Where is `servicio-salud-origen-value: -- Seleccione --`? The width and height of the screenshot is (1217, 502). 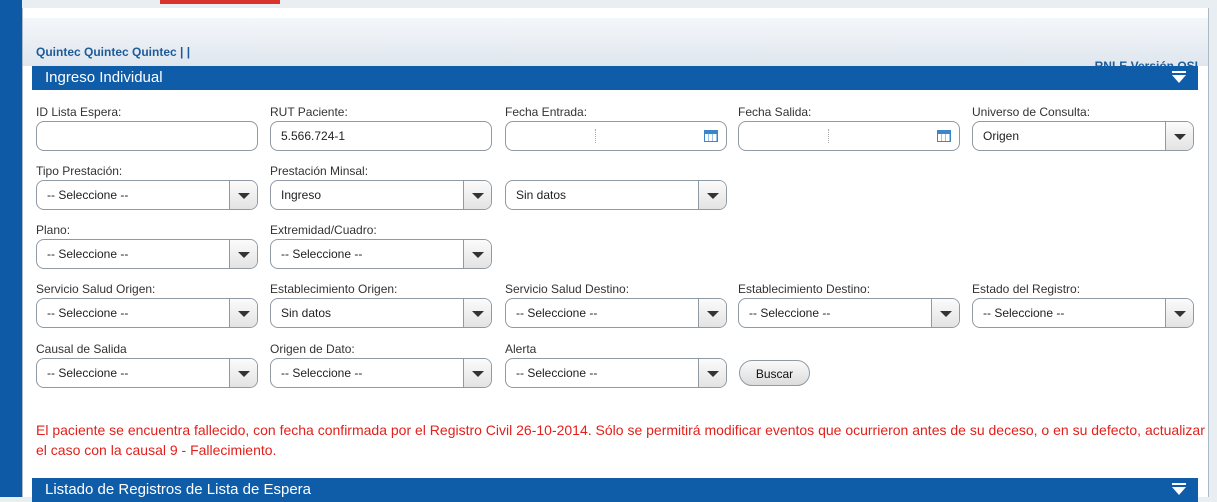
servicio-salud-origen-value: -- Seleccione -- is located at coordinates (88, 313).